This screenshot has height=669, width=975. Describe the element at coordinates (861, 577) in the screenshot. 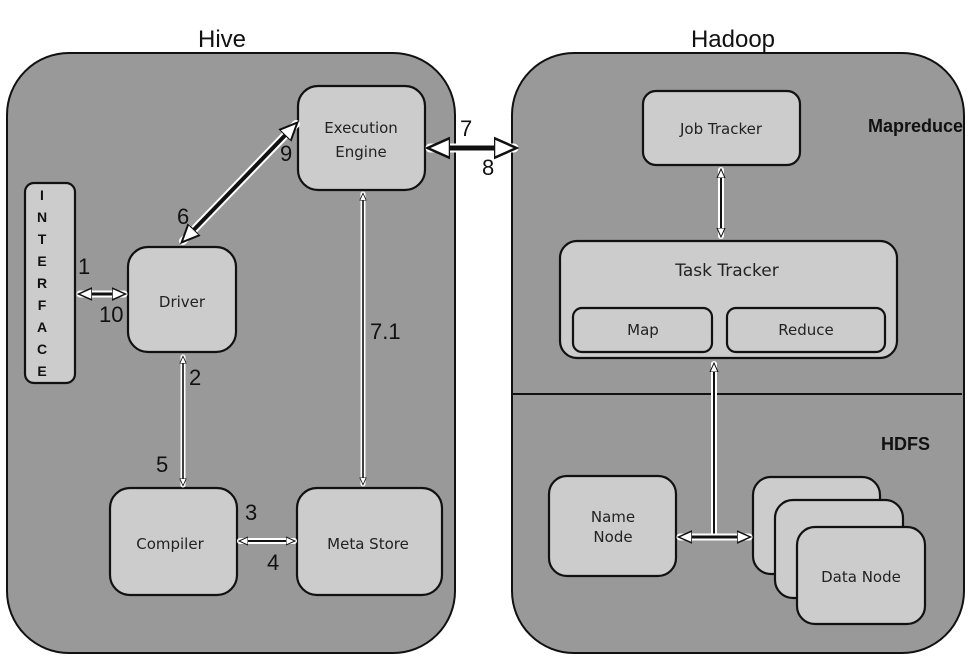

I see `data-node-label: Data Node` at that location.